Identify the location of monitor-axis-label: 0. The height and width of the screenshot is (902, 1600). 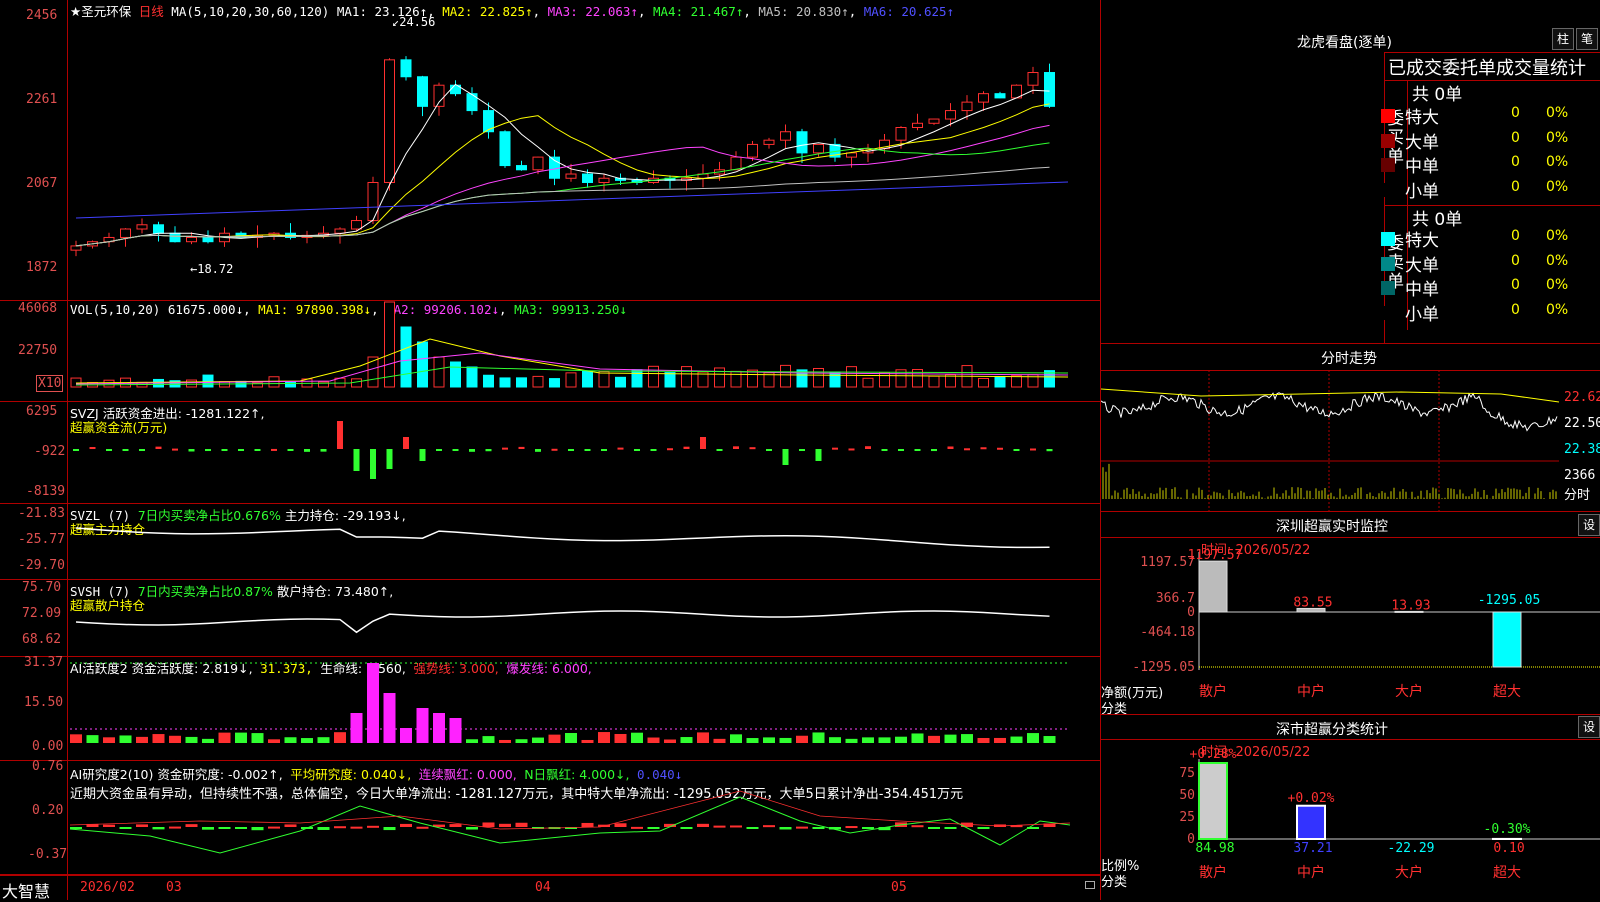
(1191, 612).